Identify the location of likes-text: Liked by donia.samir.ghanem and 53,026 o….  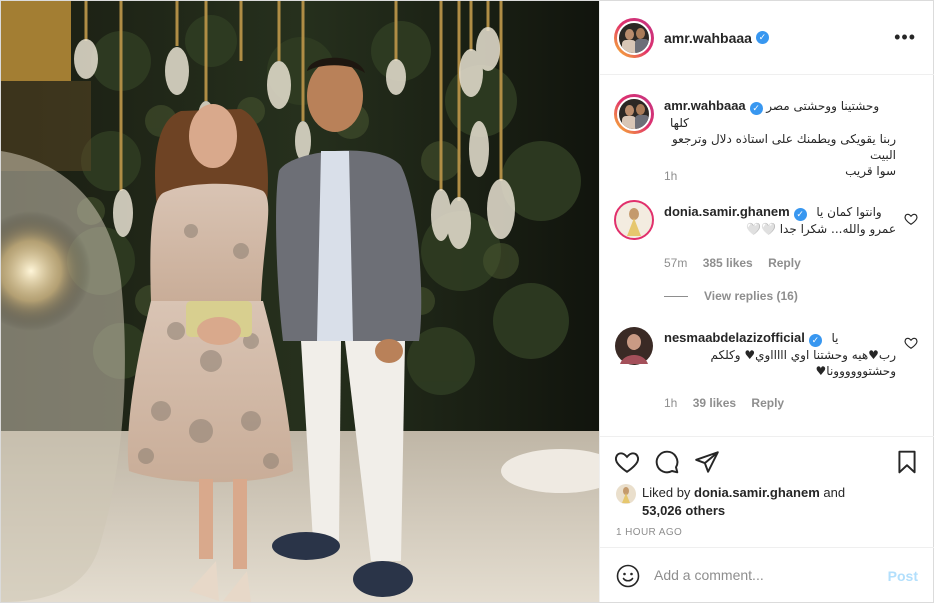
(779, 502).